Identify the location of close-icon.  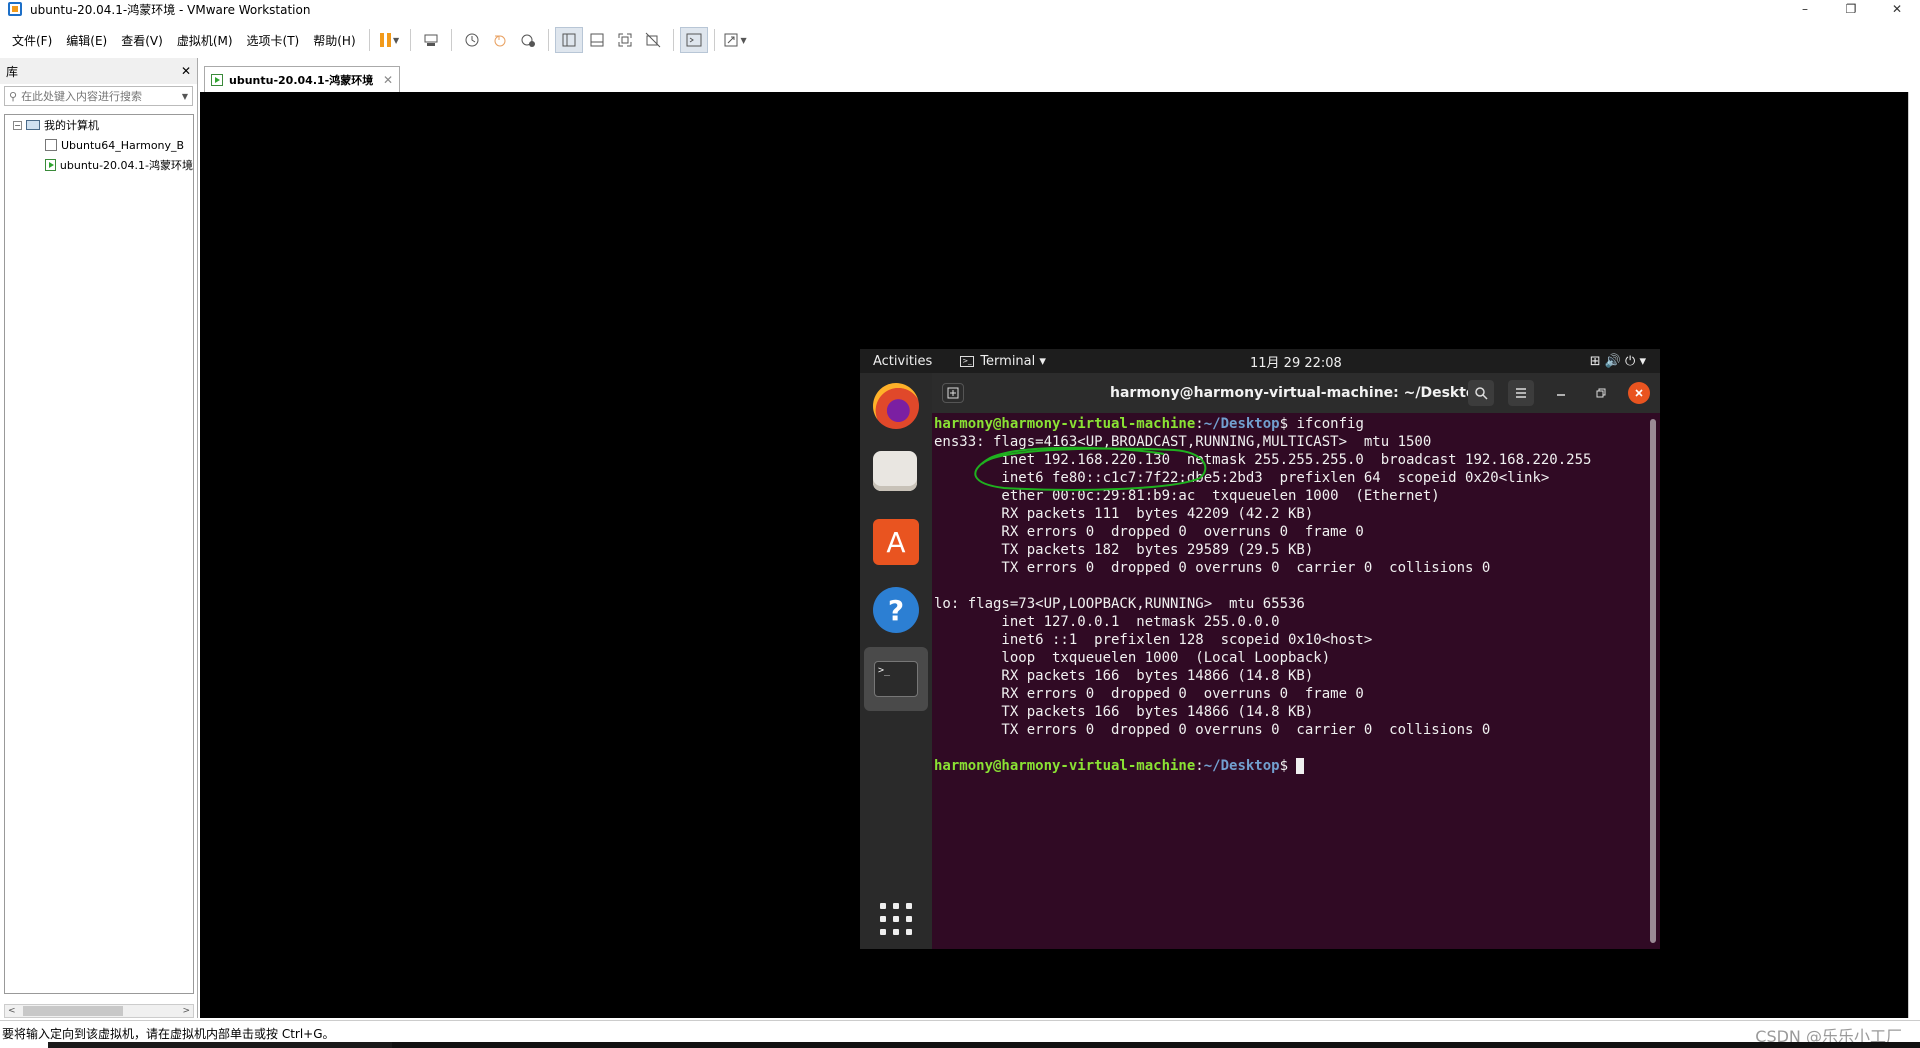
(1639, 393).